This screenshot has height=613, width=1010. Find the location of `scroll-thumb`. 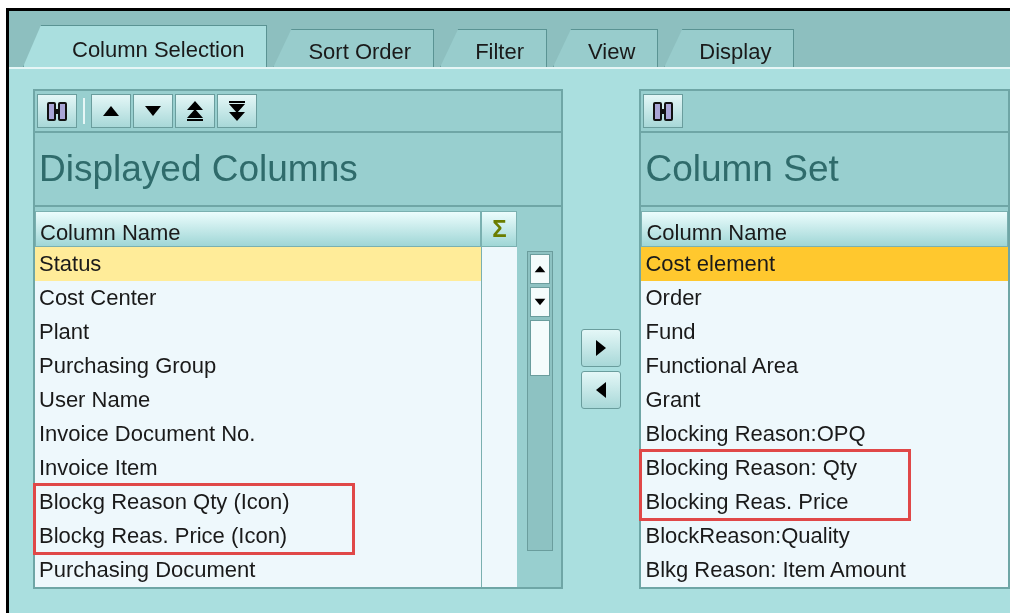

scroll-thumb is located at coordinates (540, 348).